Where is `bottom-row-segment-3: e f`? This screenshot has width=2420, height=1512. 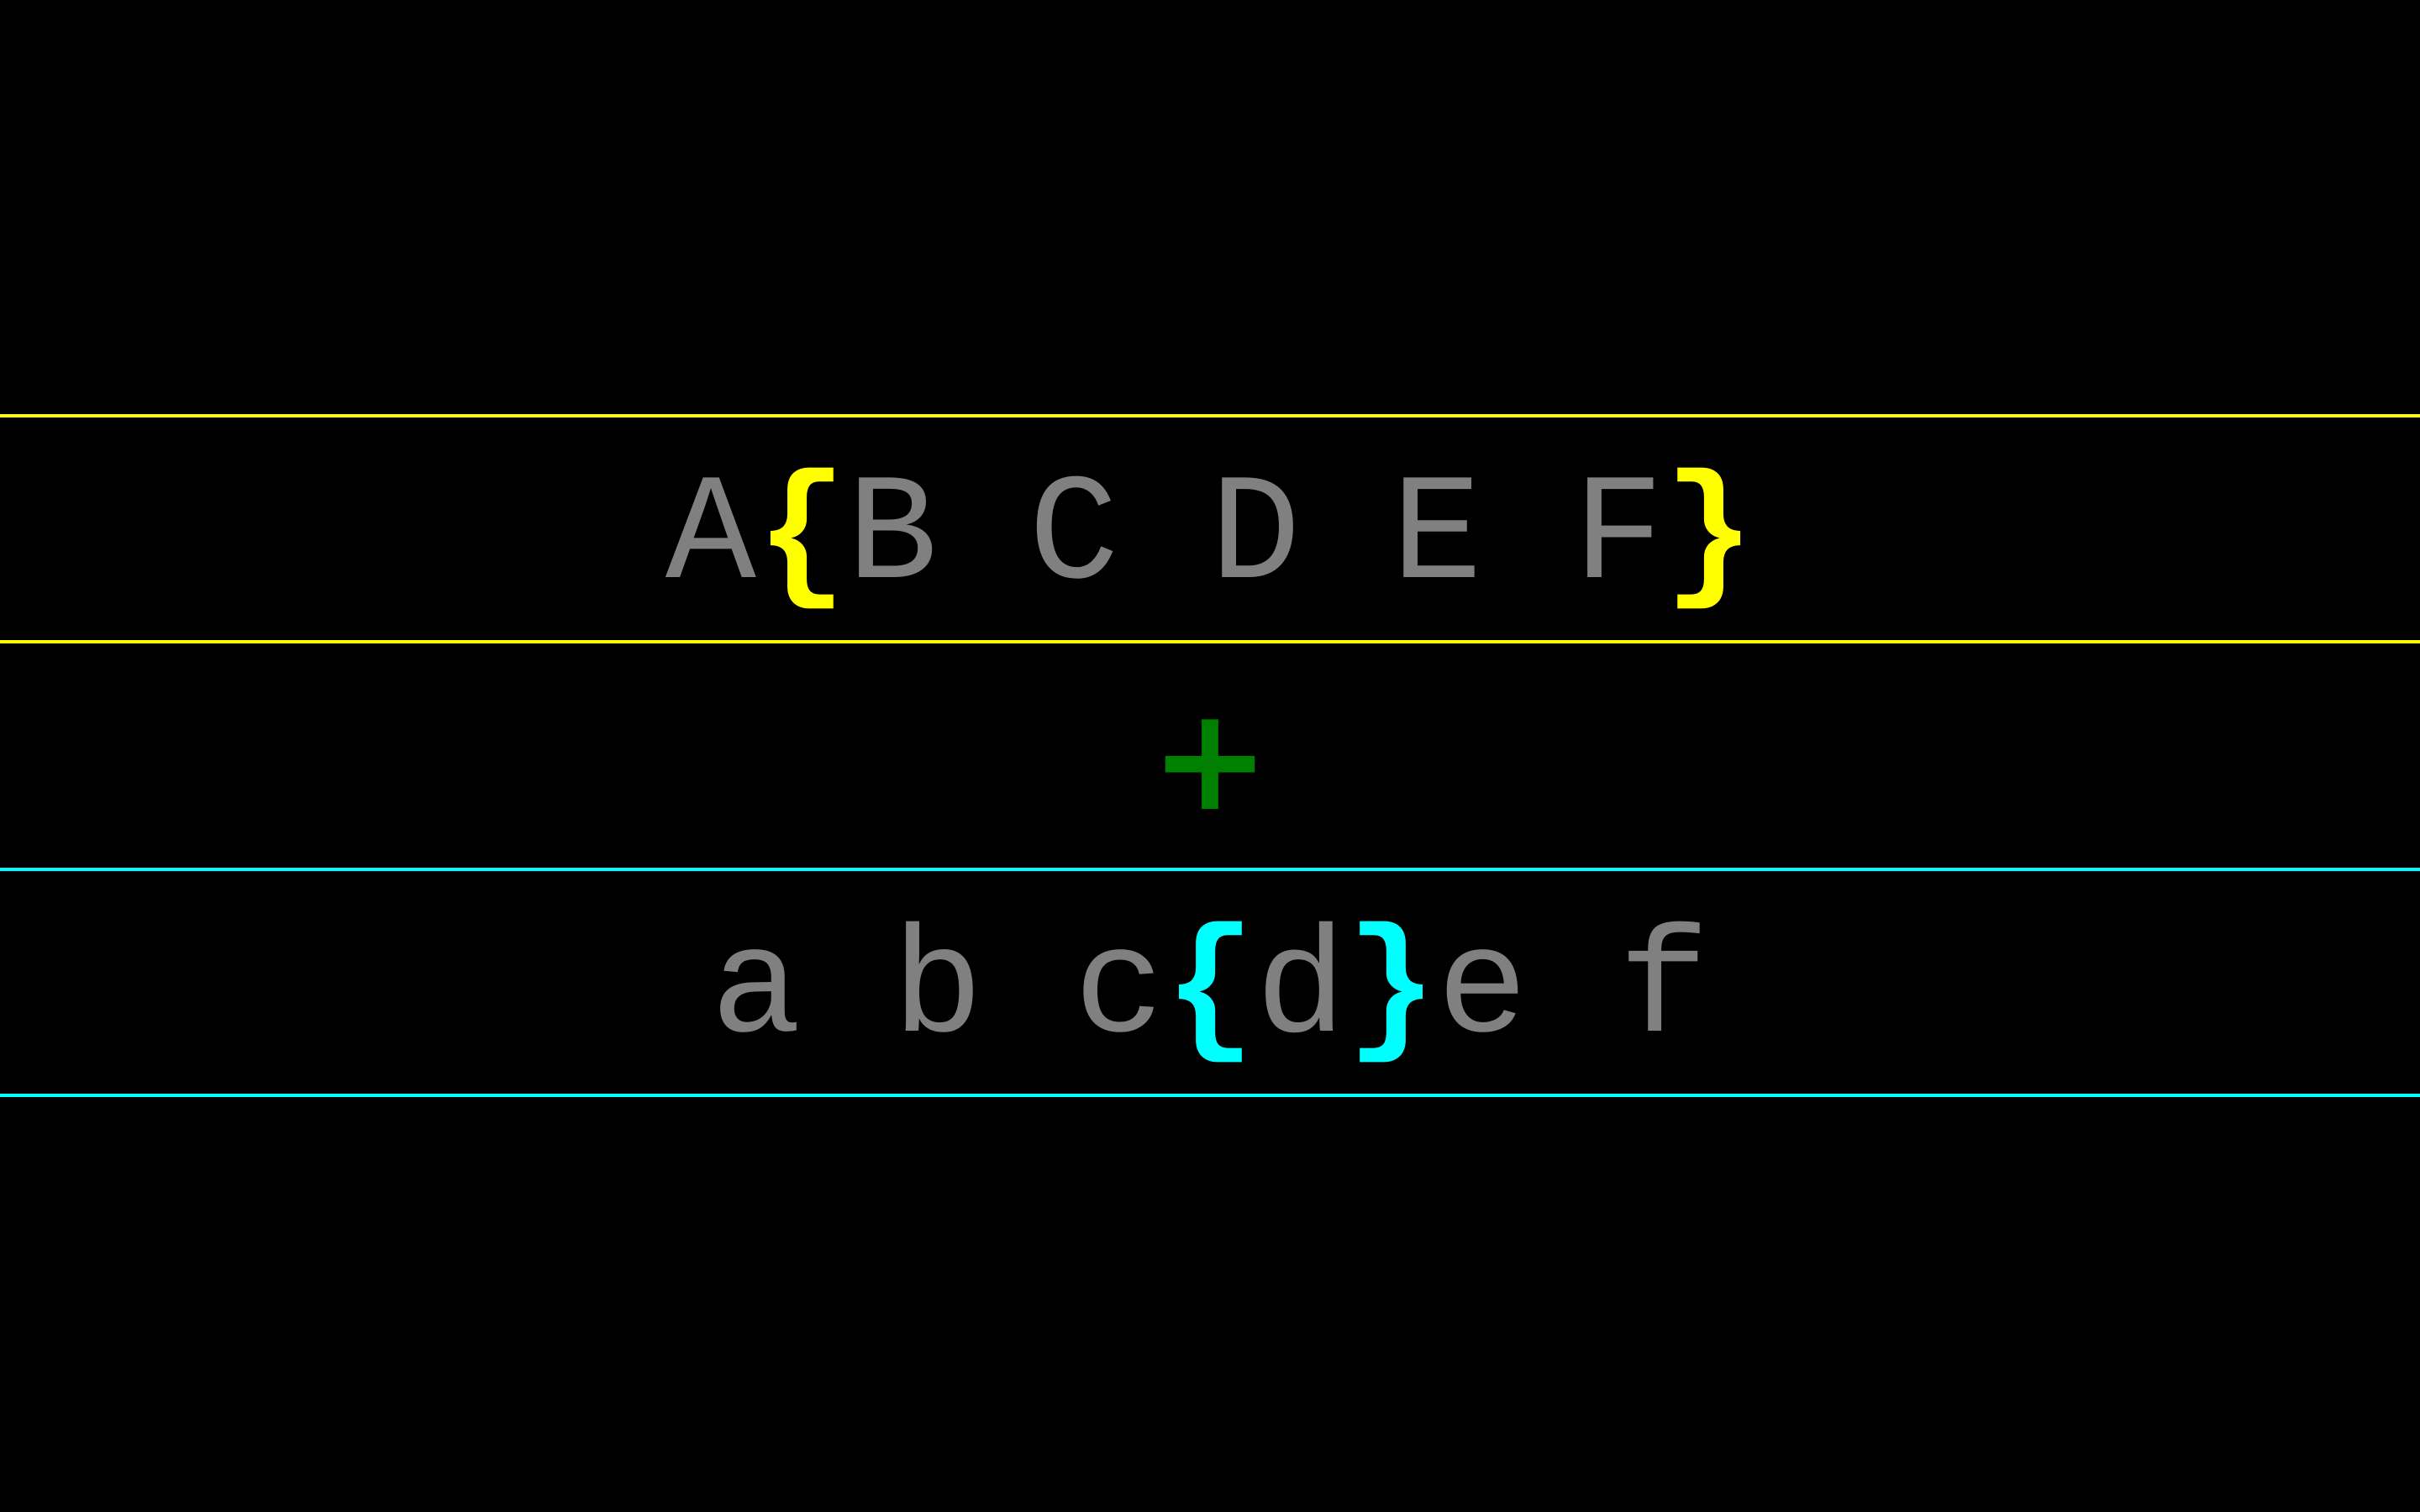 bottom-row-segment-3: e f is located at coordinates (1573, 991).